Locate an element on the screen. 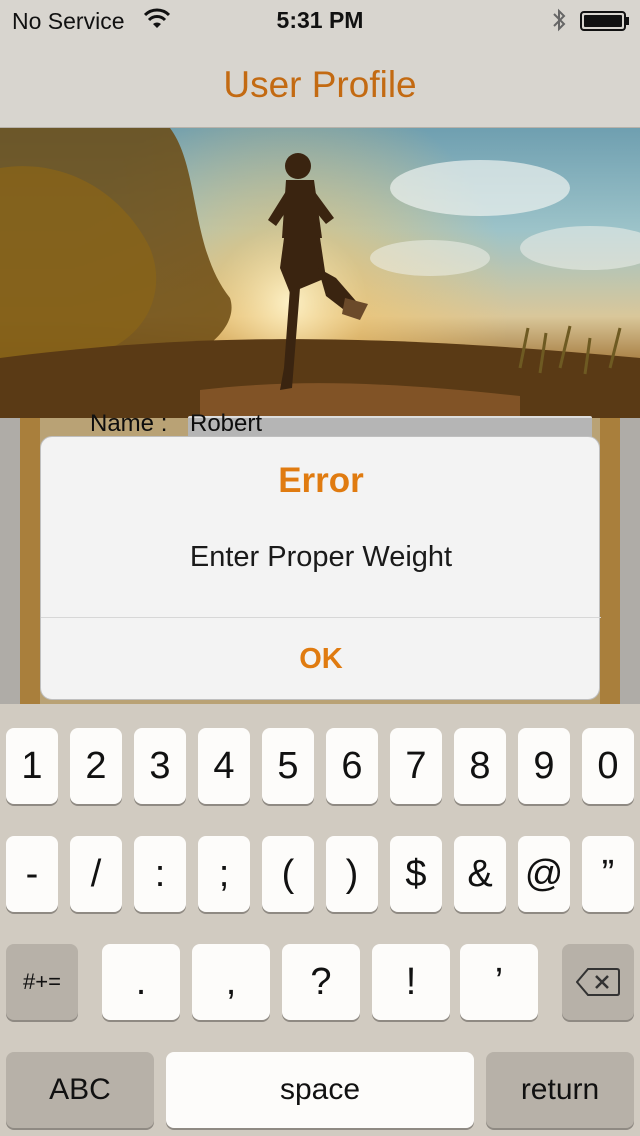 The image size is (640, 1136). key-label: 4 is located at coordinates (224, 765).